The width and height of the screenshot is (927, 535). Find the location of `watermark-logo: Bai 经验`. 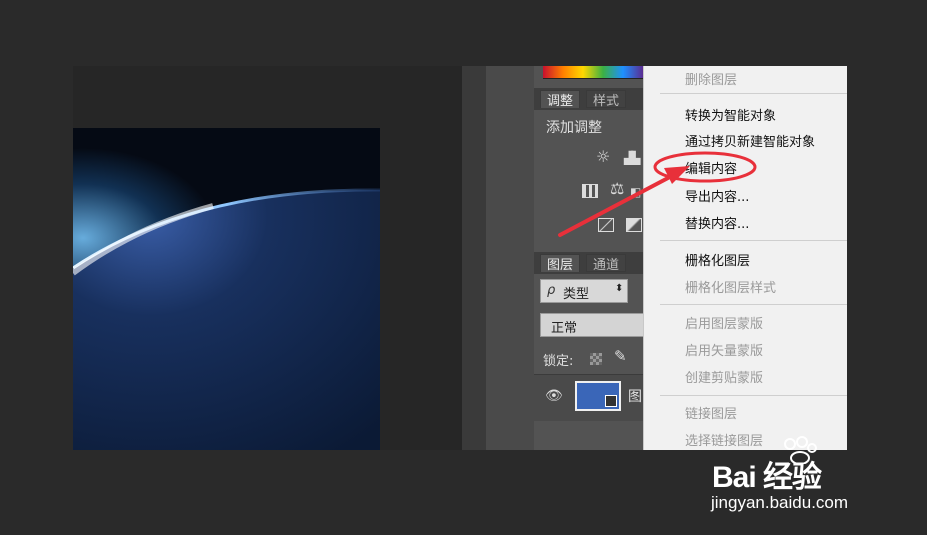

watermark-logo: Bai 经验 is located at coordinates (767, 477).